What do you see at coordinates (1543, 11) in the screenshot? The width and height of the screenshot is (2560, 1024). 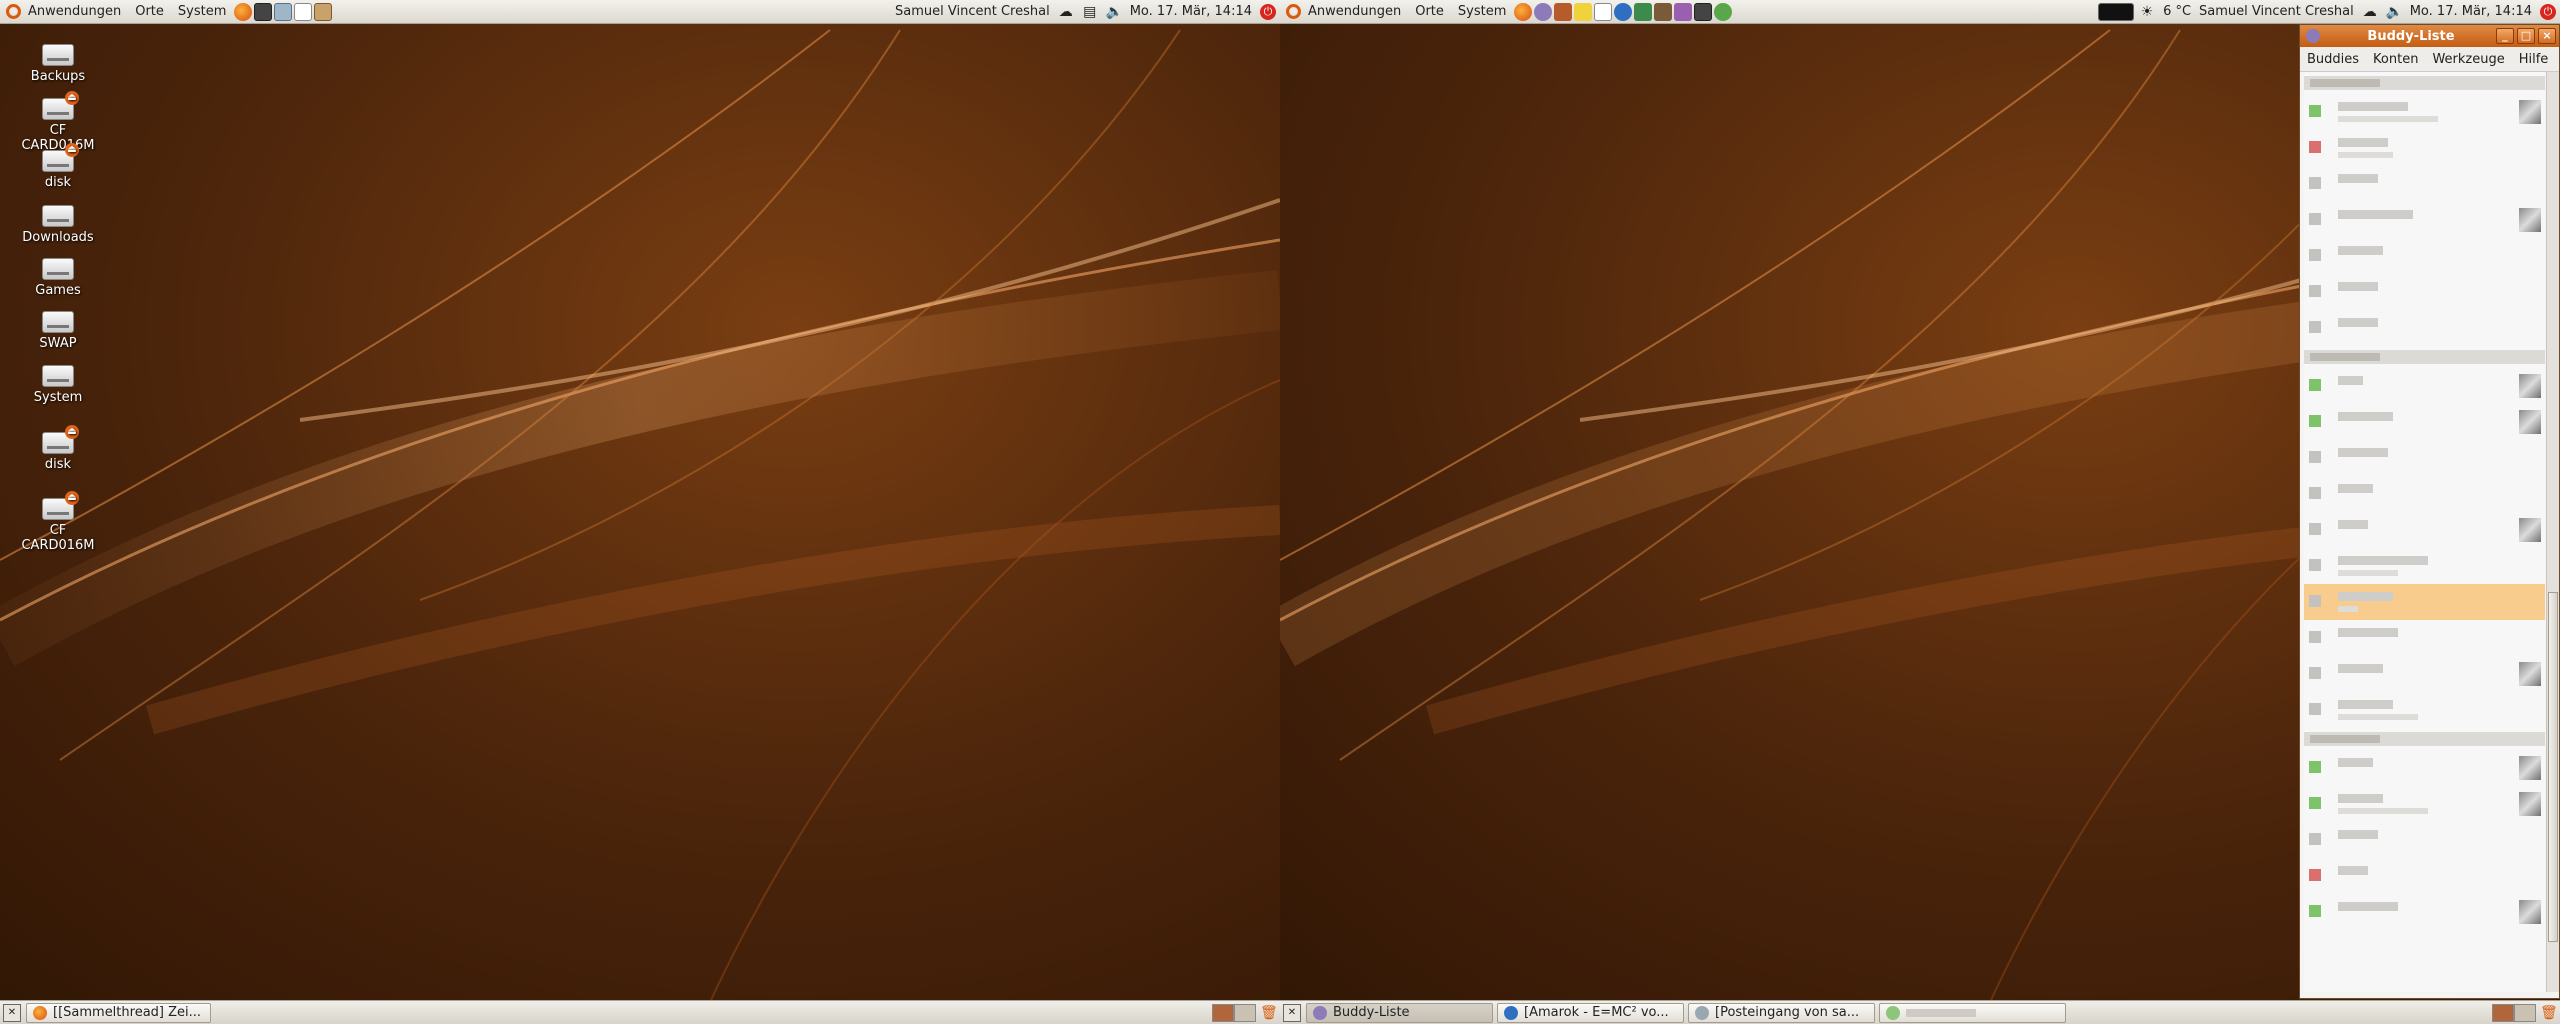 I see `pidgin-icon` at bounding box center [1543, 11].